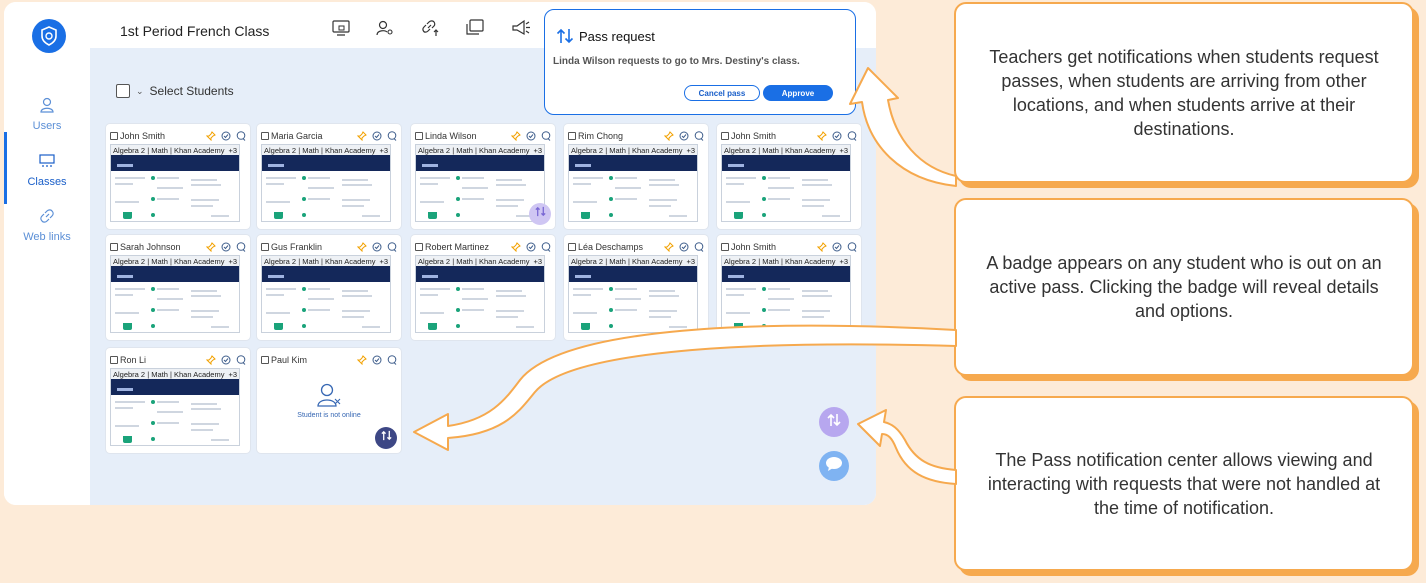  I want to click on arrow-to-notification-center, so click(907, 447).